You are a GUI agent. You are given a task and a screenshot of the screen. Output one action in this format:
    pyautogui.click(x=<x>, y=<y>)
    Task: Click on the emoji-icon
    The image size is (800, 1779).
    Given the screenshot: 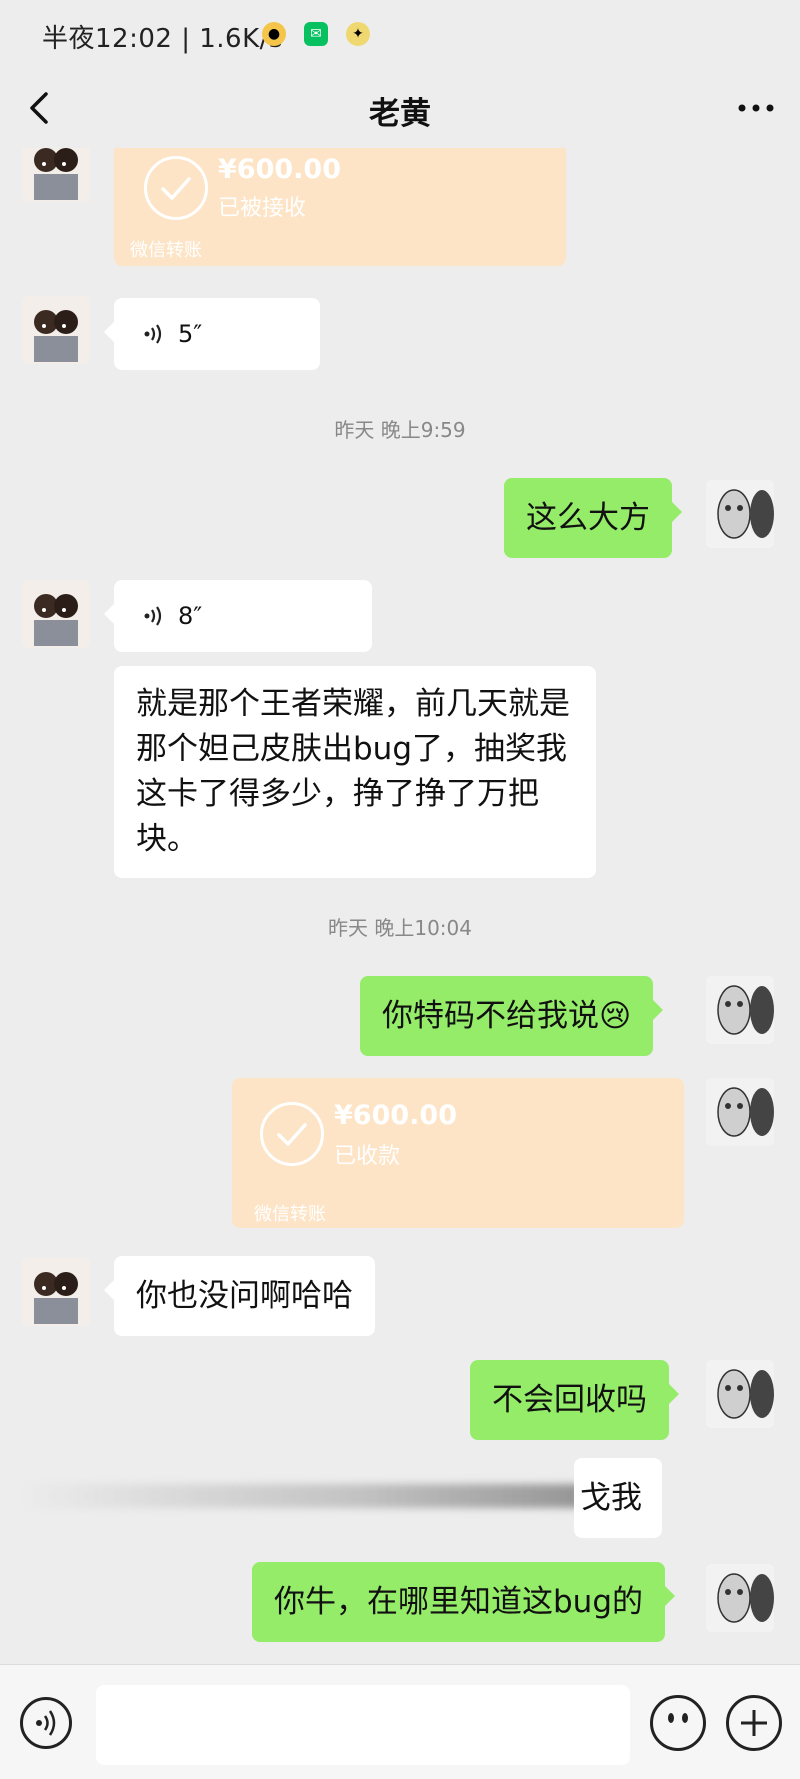 What is the action you would take?
    pyautogui.click(x=678, y=1723)
    